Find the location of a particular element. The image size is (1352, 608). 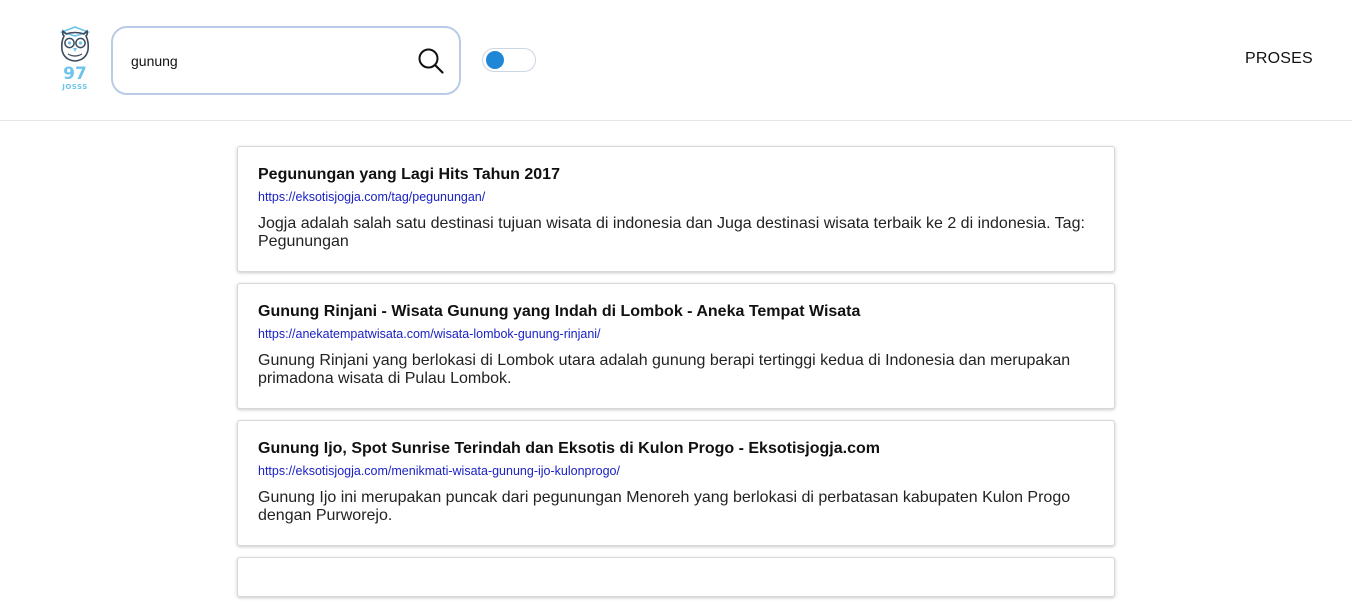

mode-toggle is located at coordinates (509, 60).